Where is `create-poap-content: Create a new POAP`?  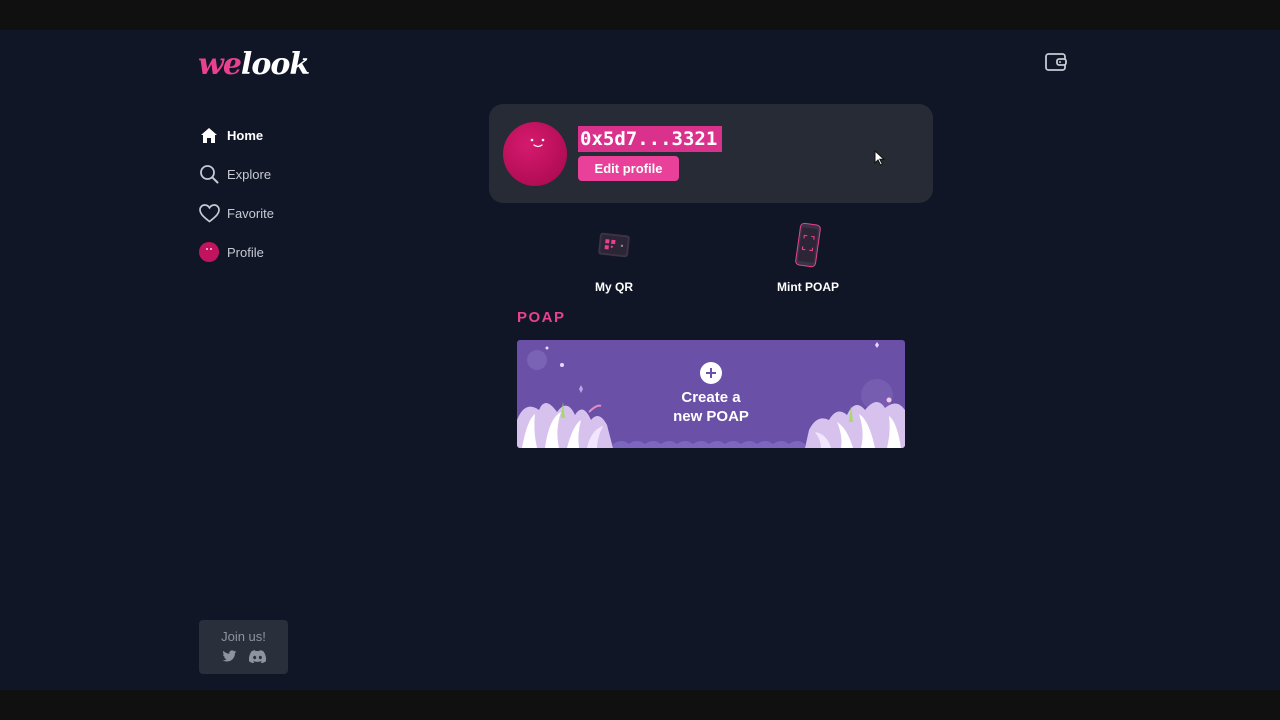
create-poap-content: Create a new POAP is located at coordinates (711, 394).